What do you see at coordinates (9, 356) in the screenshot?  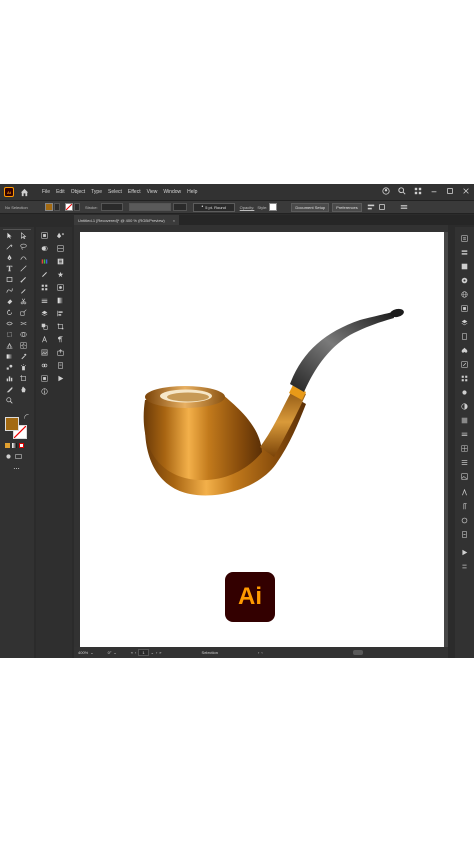 I see `gradient-tool-icon` at bounding box center [9, 356].